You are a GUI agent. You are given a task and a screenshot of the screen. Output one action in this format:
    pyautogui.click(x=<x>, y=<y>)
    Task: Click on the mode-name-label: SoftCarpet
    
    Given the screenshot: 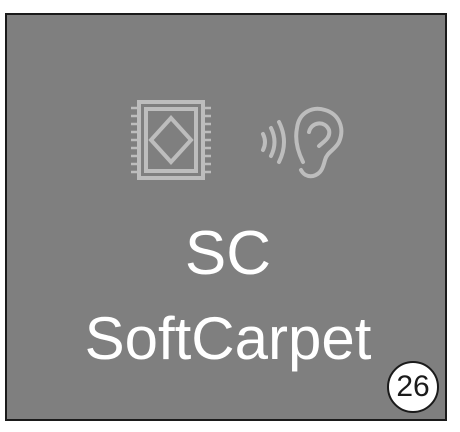 What is the action you would take?
    pyautogui.click(x=228, y=338)
    